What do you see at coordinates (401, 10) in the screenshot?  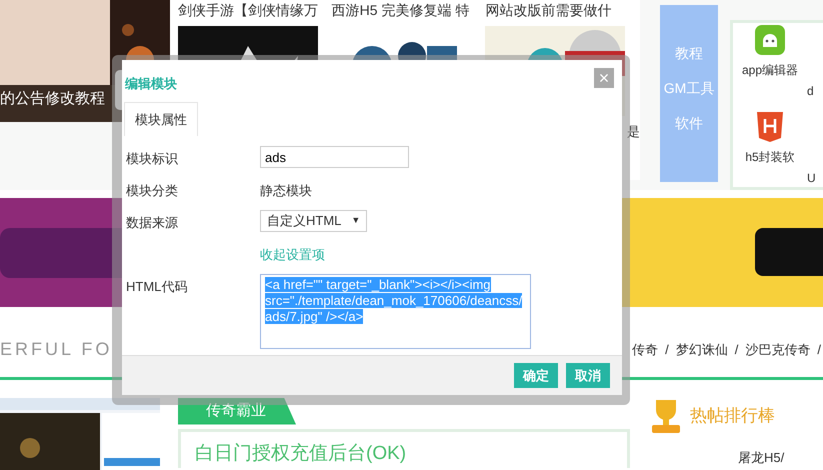 I see `article-title: 西游H5 完美修复端 特` at bounding box center [401, 10].